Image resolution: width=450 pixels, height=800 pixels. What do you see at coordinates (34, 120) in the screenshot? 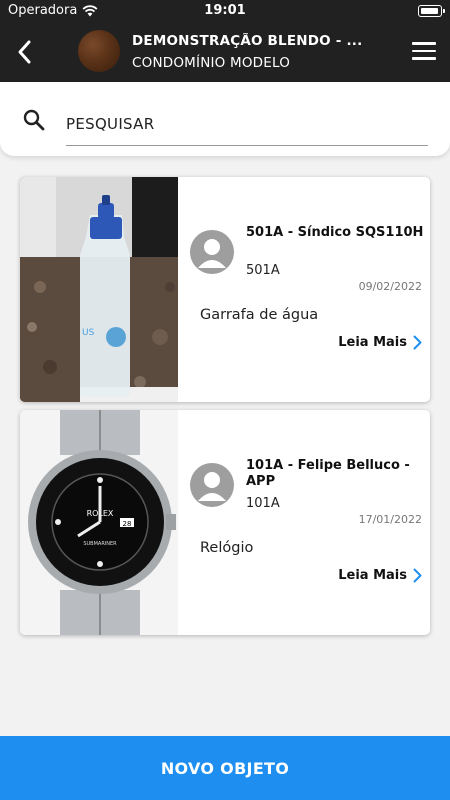
I see `search-icon` at bounding box center [34, 120].